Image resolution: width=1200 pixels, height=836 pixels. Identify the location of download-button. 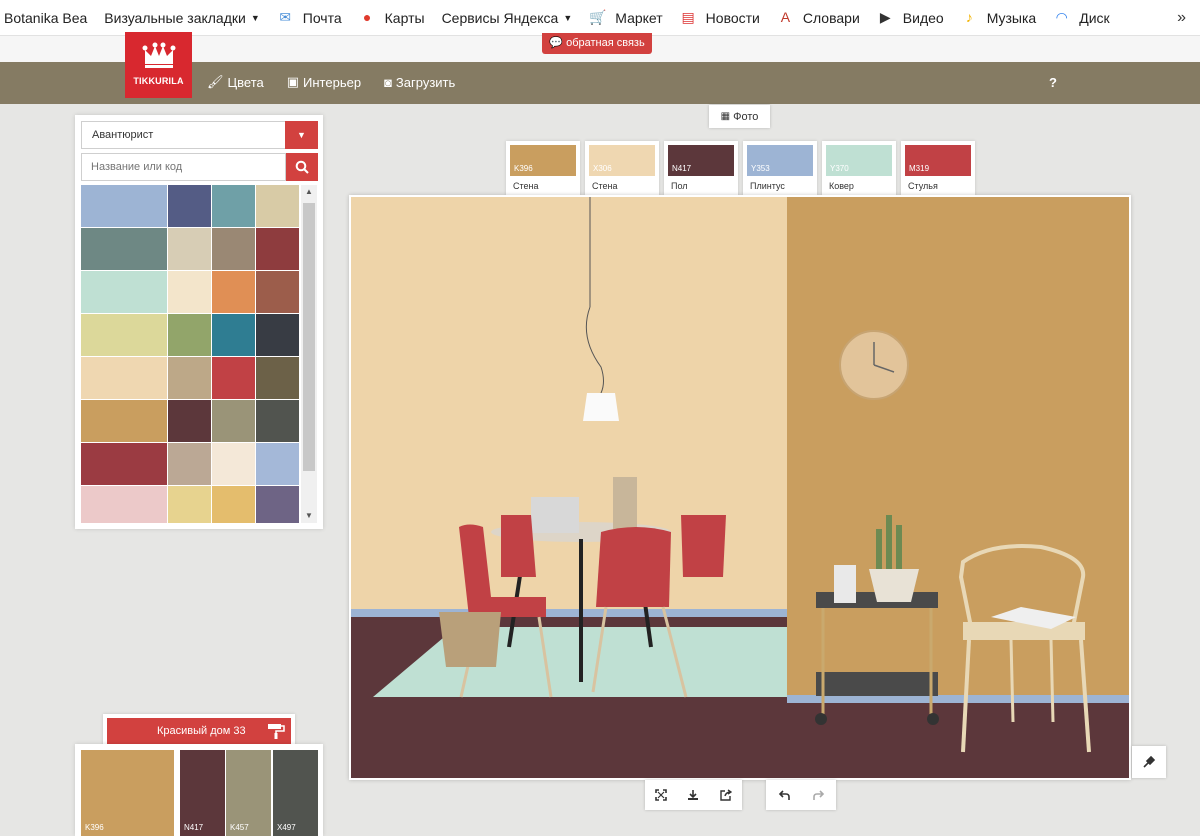
(693, 795).